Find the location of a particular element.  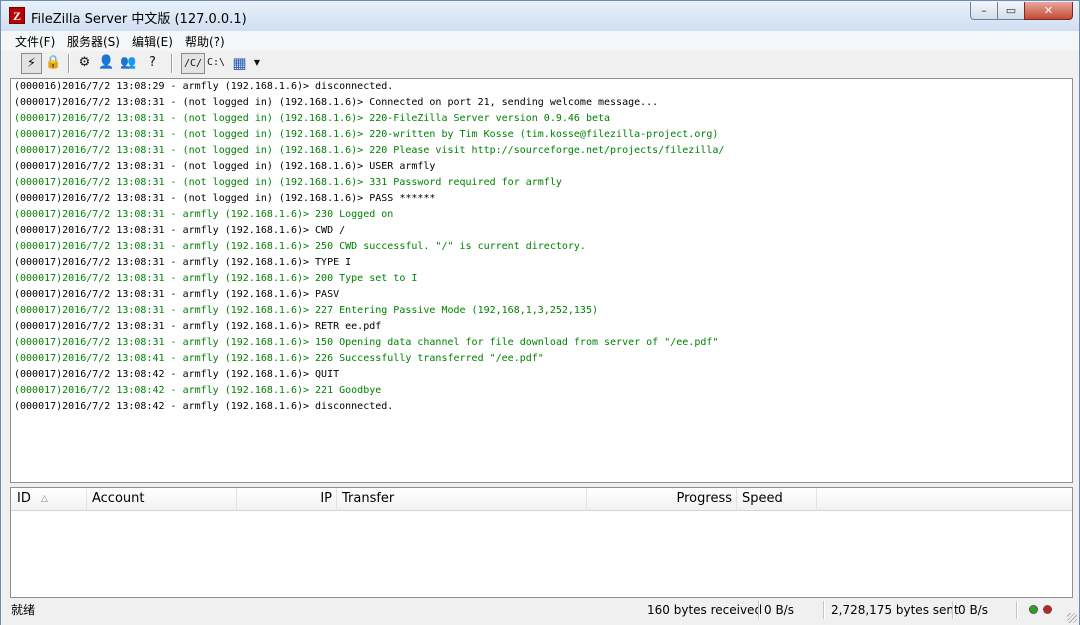

drive-dir-icon: C:\ is located at coordinates (216, 63).